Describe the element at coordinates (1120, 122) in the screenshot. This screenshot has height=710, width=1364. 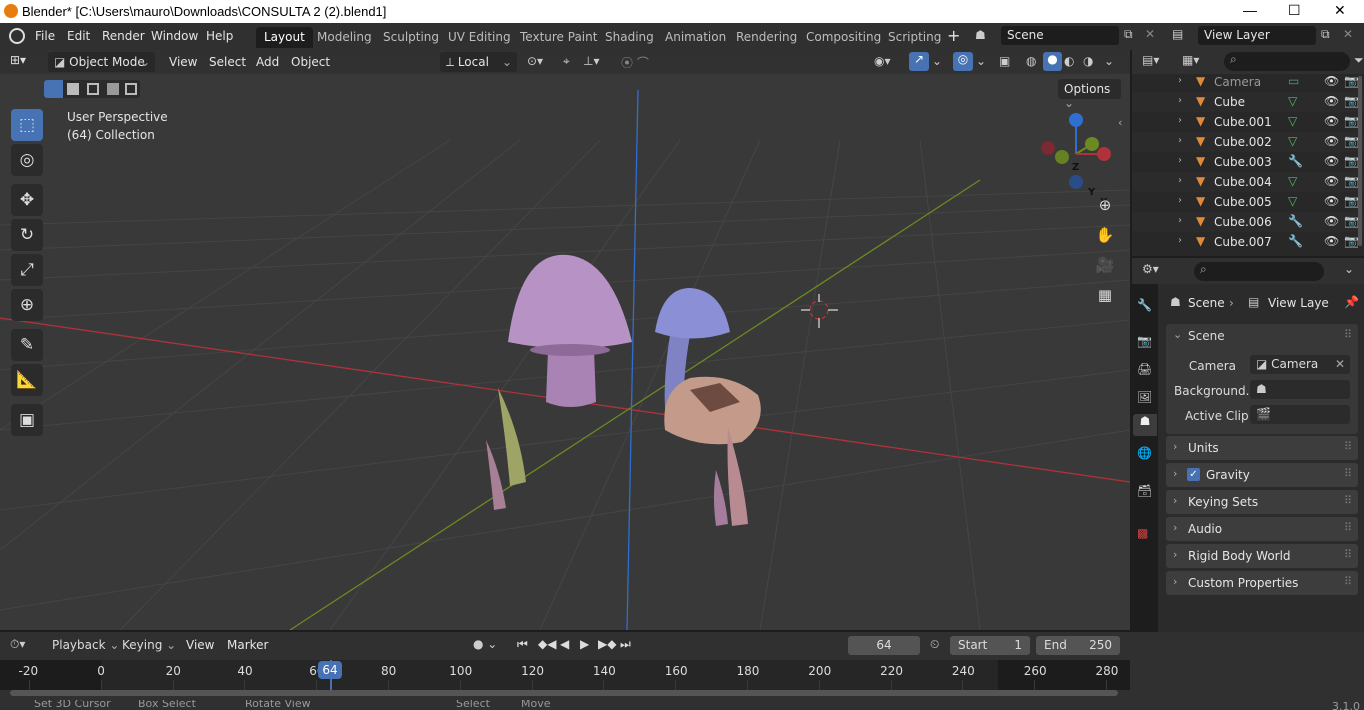
I see `sidebar-toggle-icon: ‹` at that location.